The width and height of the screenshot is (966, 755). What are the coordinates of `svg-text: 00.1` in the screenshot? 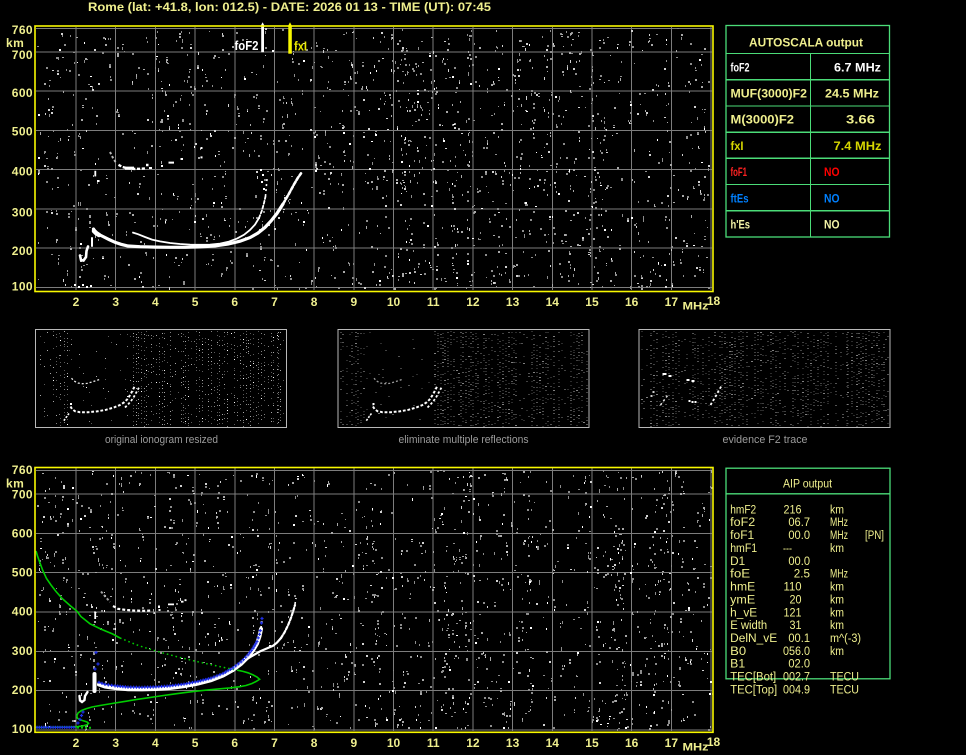 It's located at (799, 639).